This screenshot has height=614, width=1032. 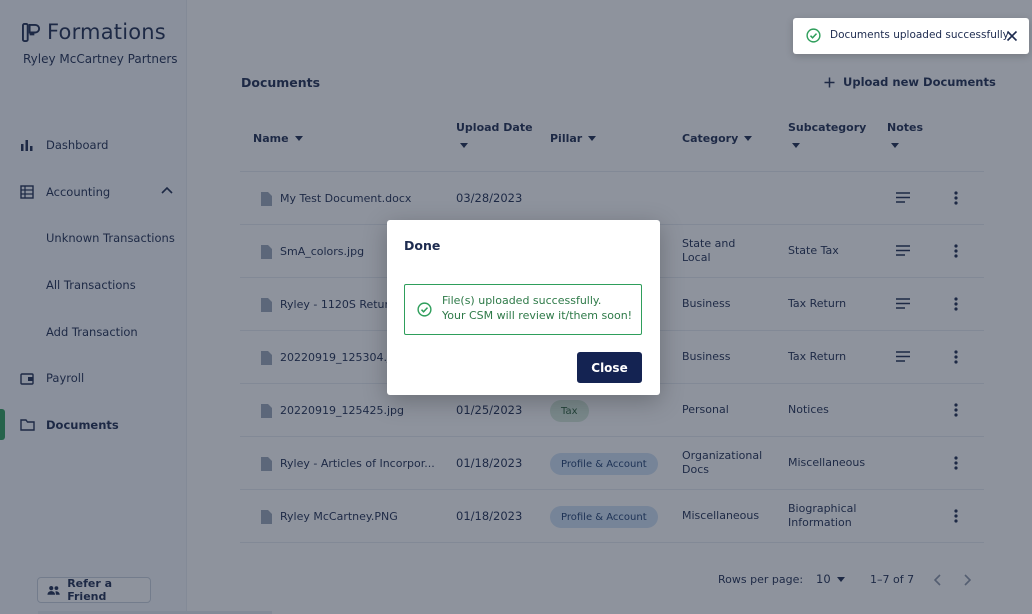 What do you see at coordinates (919, 35) in the screenshot?
I see `toast-message: Documents uploaded successfully` at bounding box center [919, 35].